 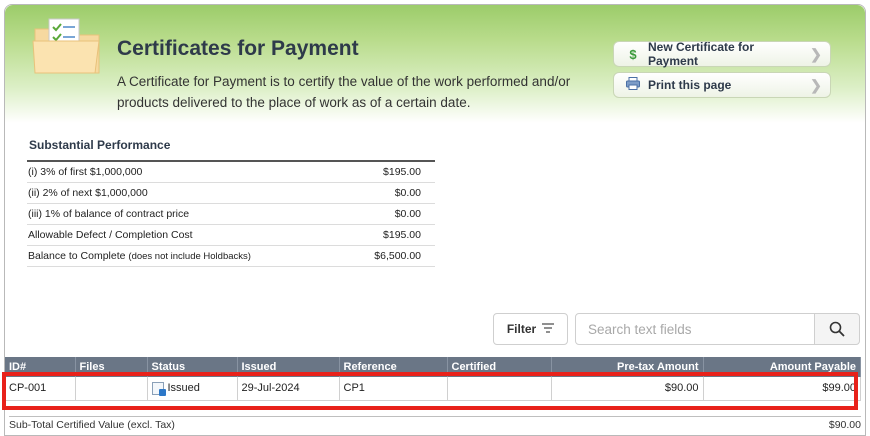 I want to click on search-button, so click(x=837, y=329).